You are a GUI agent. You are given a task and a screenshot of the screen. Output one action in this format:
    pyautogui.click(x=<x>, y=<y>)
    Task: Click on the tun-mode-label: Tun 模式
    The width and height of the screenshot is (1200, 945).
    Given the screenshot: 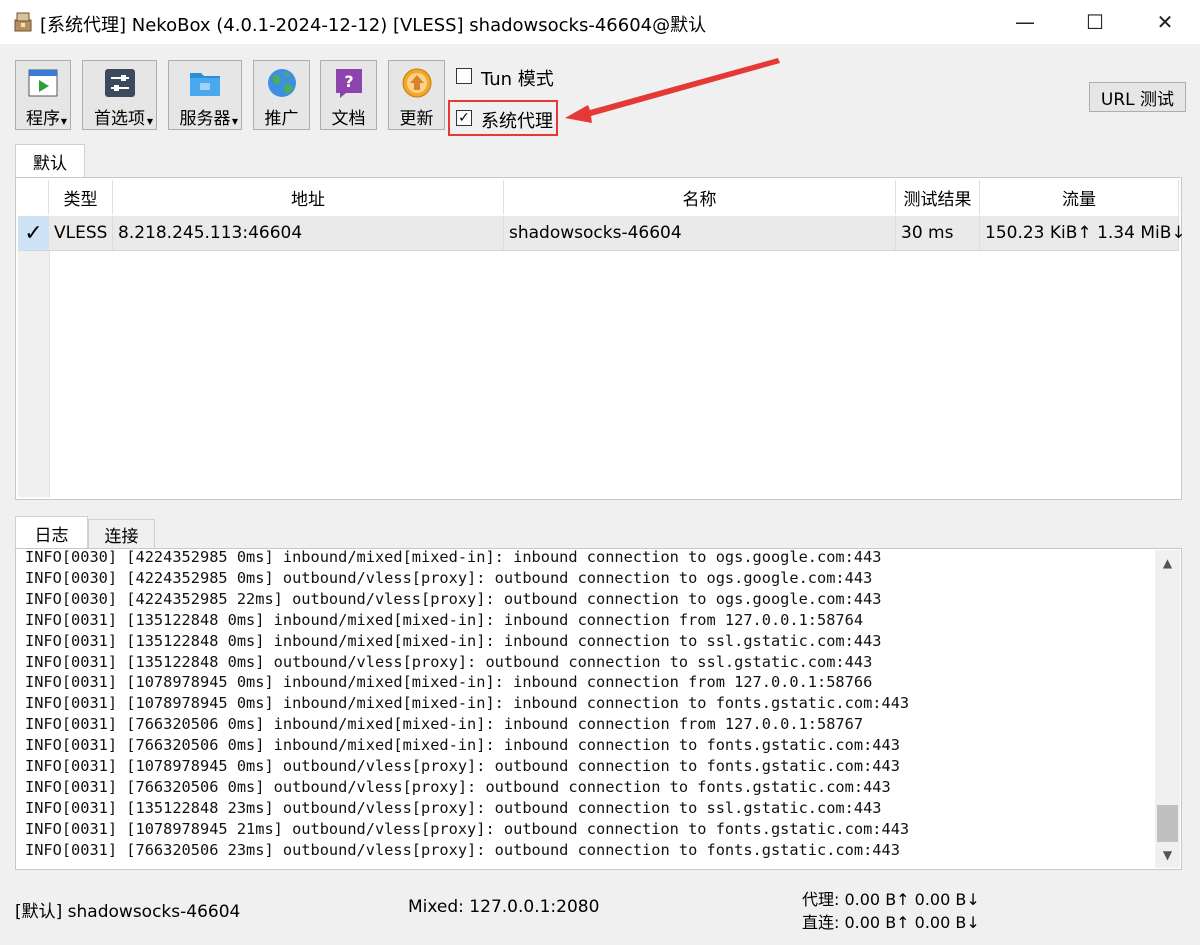 What is the action you would take?
    pyautogui.click(x=517, y=79)
    